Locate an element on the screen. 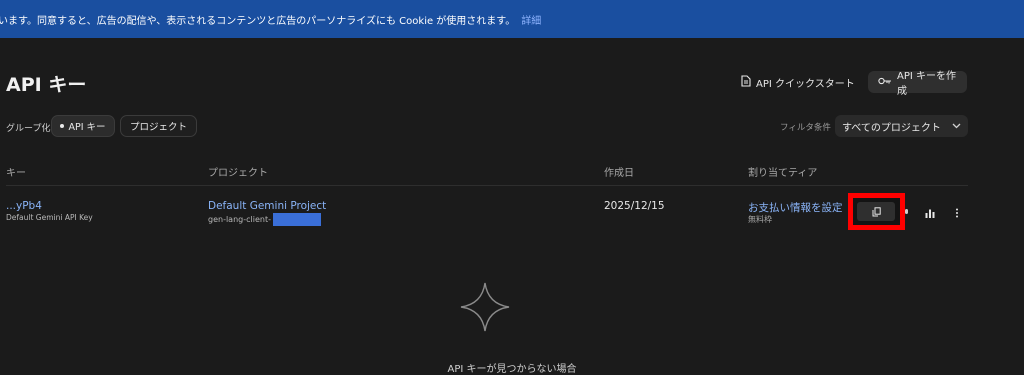 The image size is (1024, 375). tier-label: 無料枠 is located at coordinates (760, 219).